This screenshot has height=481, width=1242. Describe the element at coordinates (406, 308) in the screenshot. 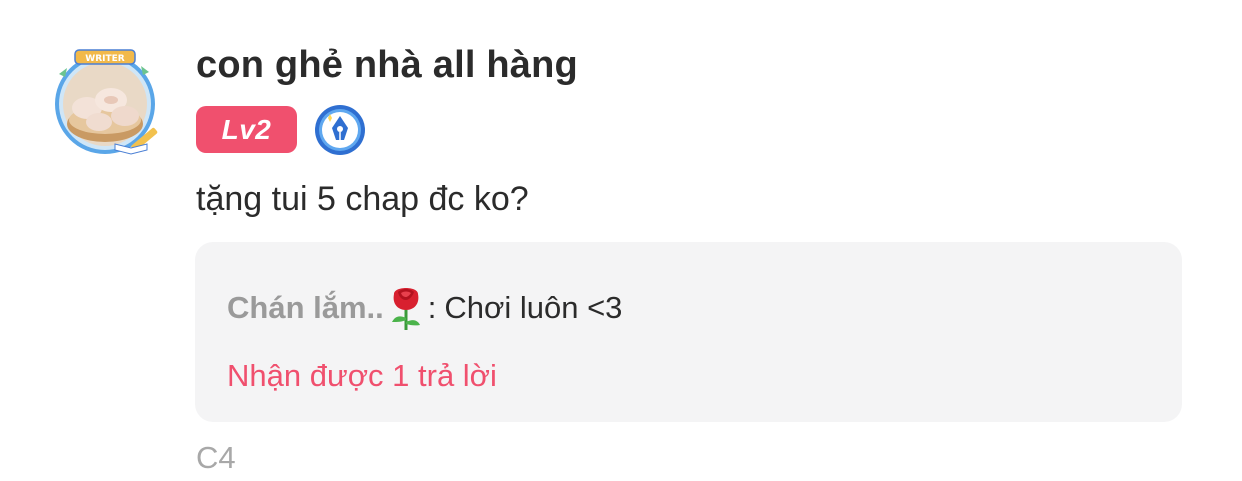

I see `rose-icon` at that location.